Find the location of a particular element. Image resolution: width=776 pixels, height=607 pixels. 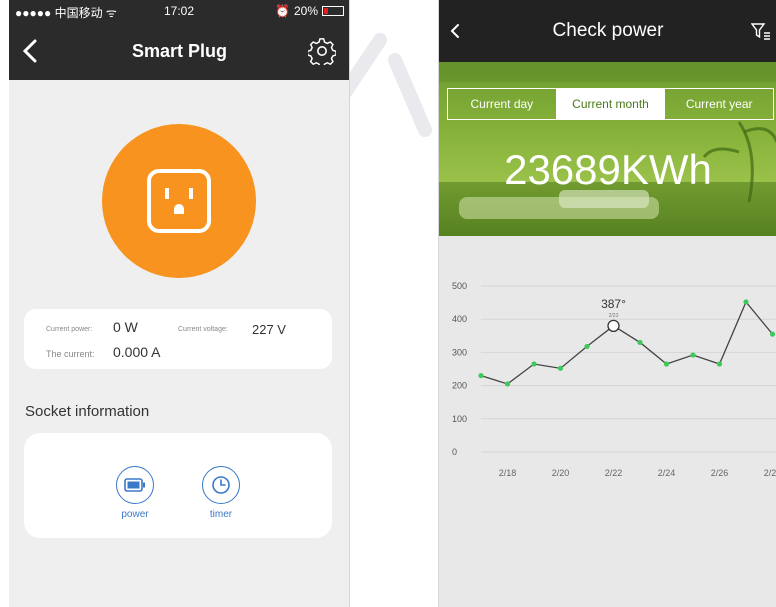

plug-toggle-button is located at coordinates (179, 201).